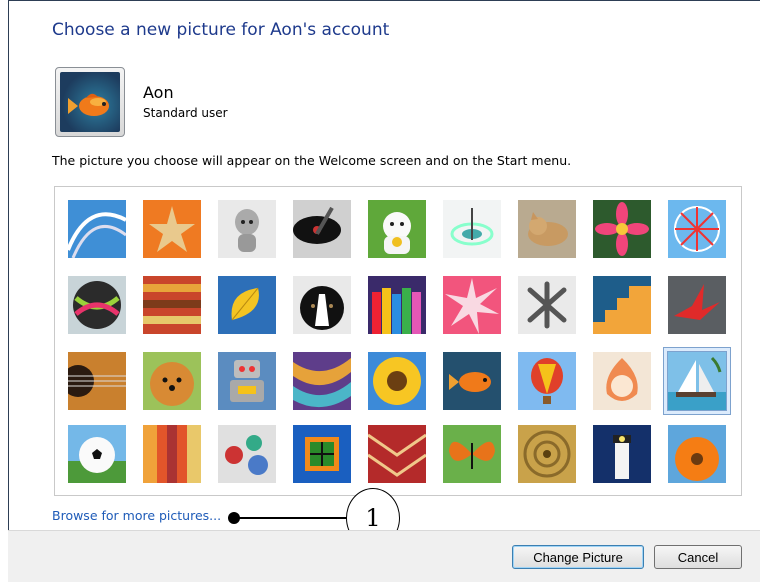  Describe the element at coordinates (247, 229) in the screenshot. I see `robot-dog-picture` at that location.